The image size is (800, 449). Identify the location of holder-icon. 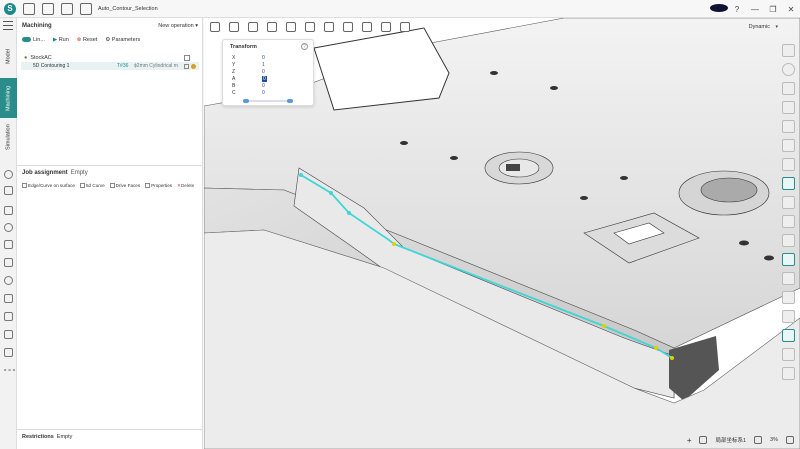
(8, 298).